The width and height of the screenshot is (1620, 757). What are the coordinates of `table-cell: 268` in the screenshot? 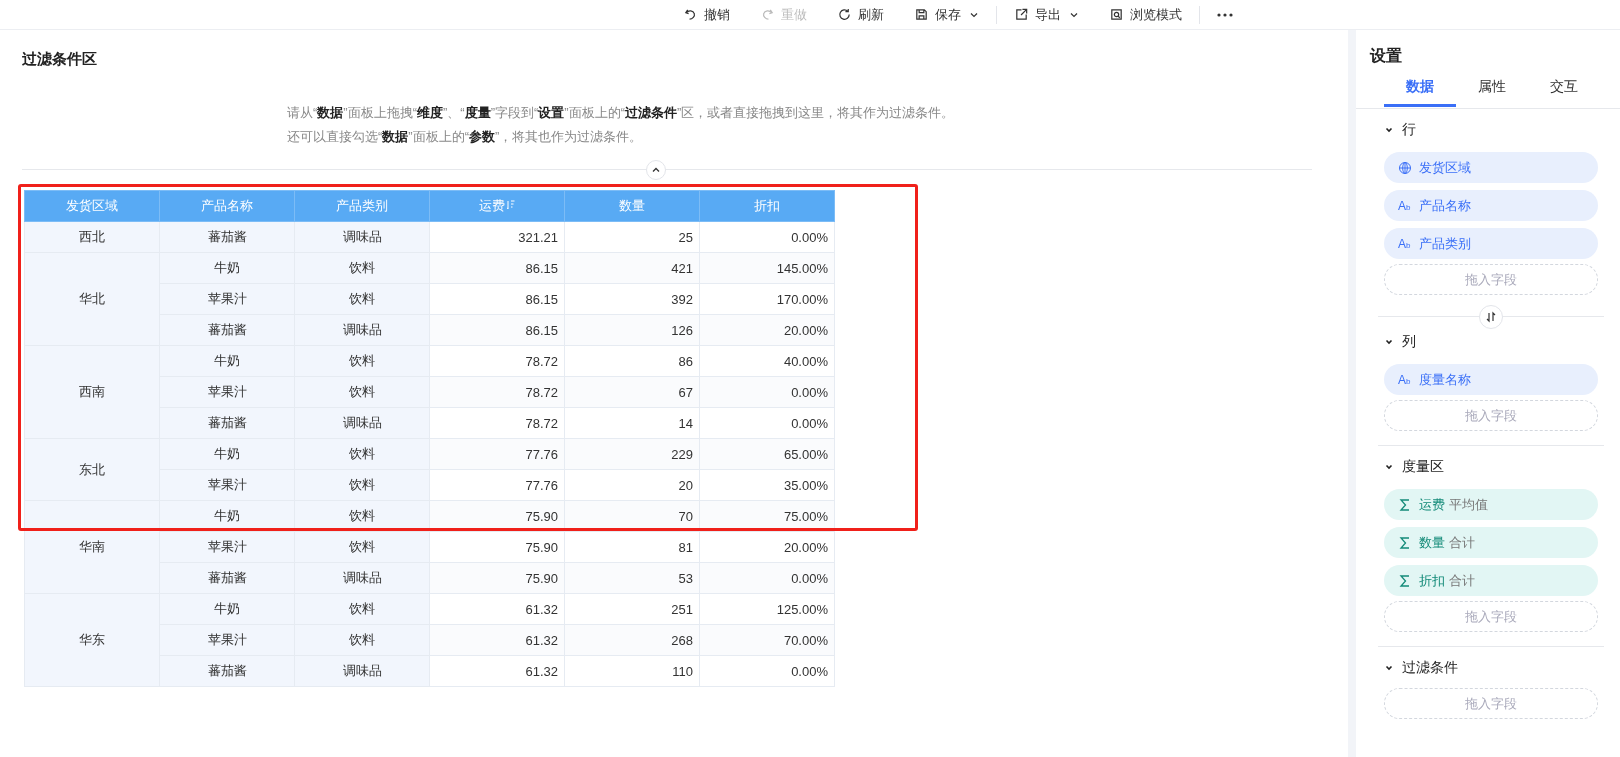 It's located at (632, 640).